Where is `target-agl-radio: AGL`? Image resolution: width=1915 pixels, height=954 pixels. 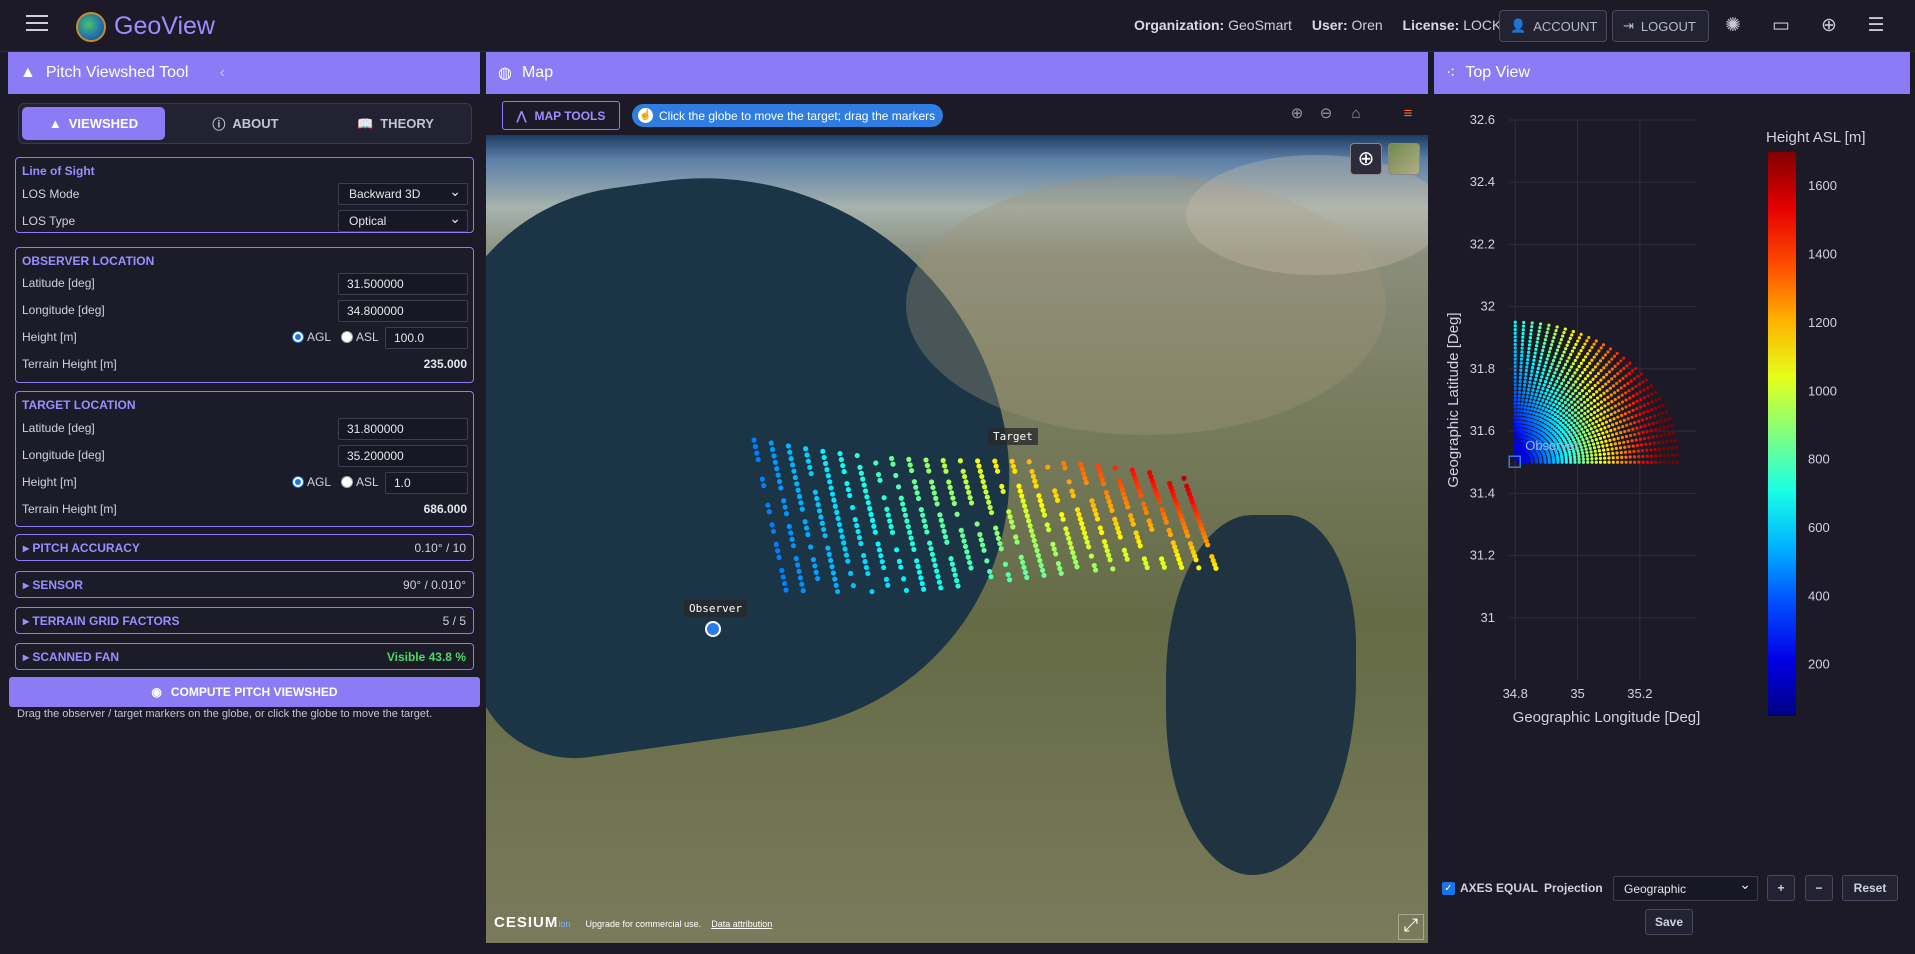
target-agl-radio: AGL is located at coordinates (311, 482).